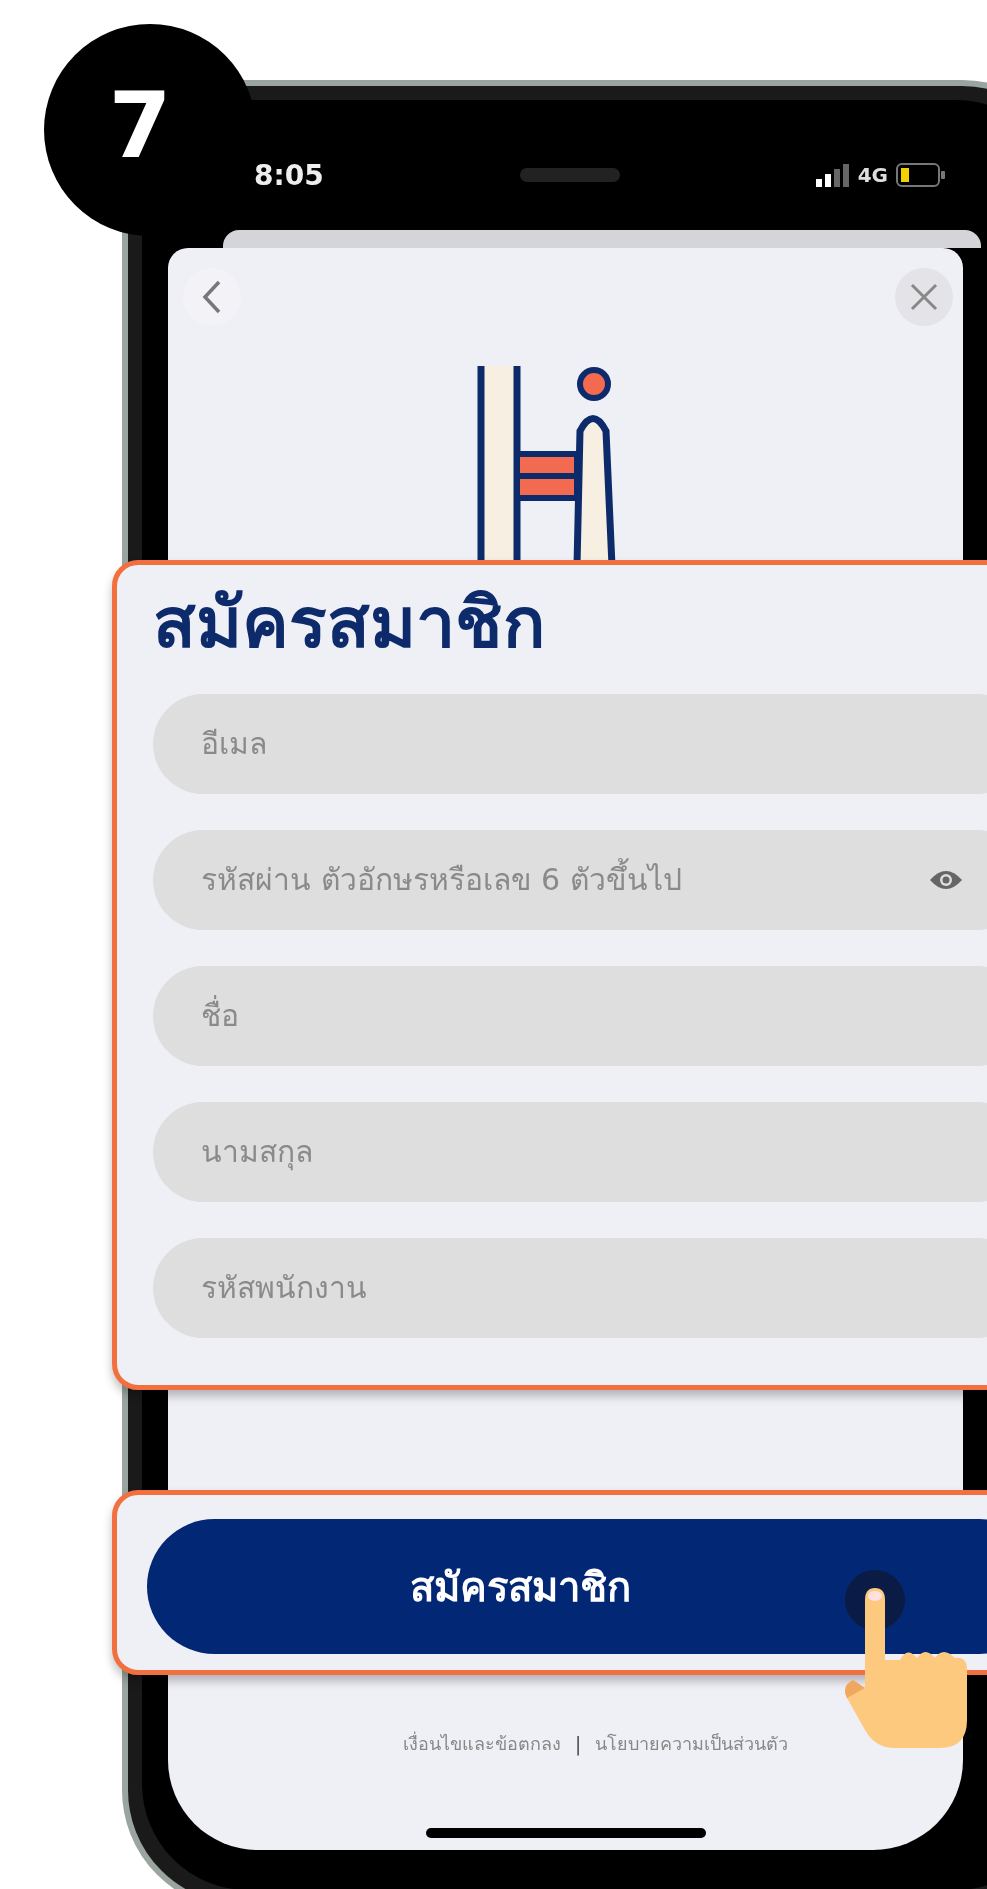 This screenshot has width=987, height=1889. What do you see at coordinates (570, 879) in the screenshot?
I see `input-field: รหัสผ่าน ตัวอักษรหรือเลข 6 ตัวขึ้นไป` at bounding box center [570, 879].